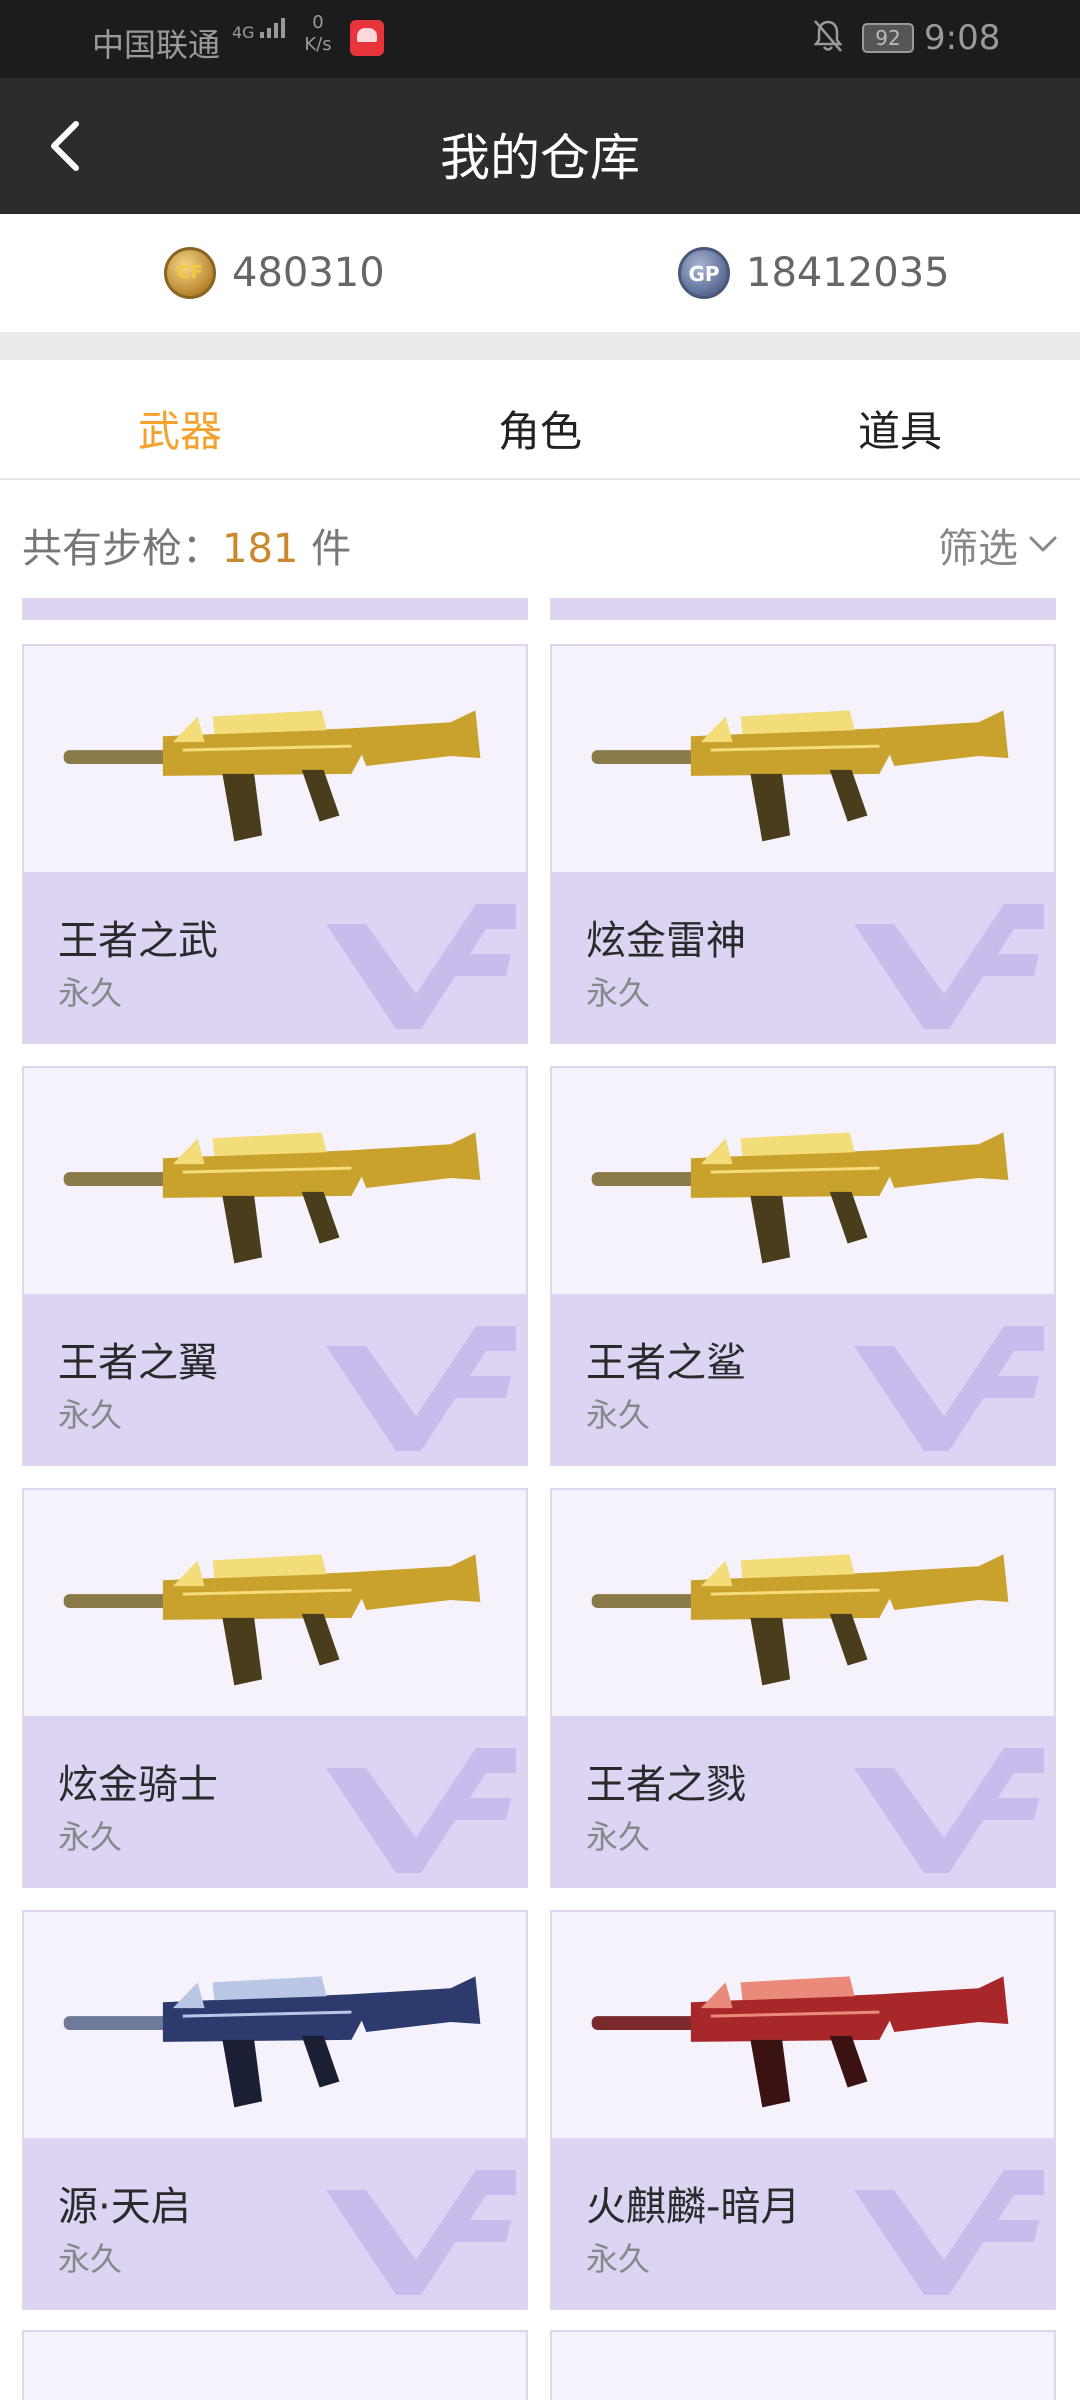 This screenshot has width=1080, height=2400. I want to click on item-count: 共有步枪：181 件, so click(186, 545).